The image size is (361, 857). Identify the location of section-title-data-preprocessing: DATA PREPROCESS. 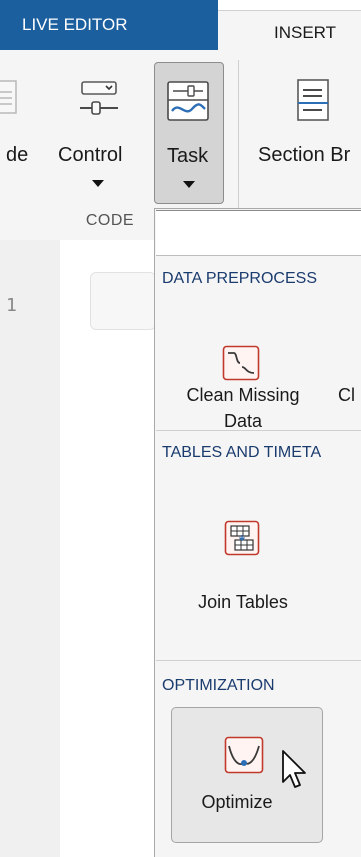
(239, 278).